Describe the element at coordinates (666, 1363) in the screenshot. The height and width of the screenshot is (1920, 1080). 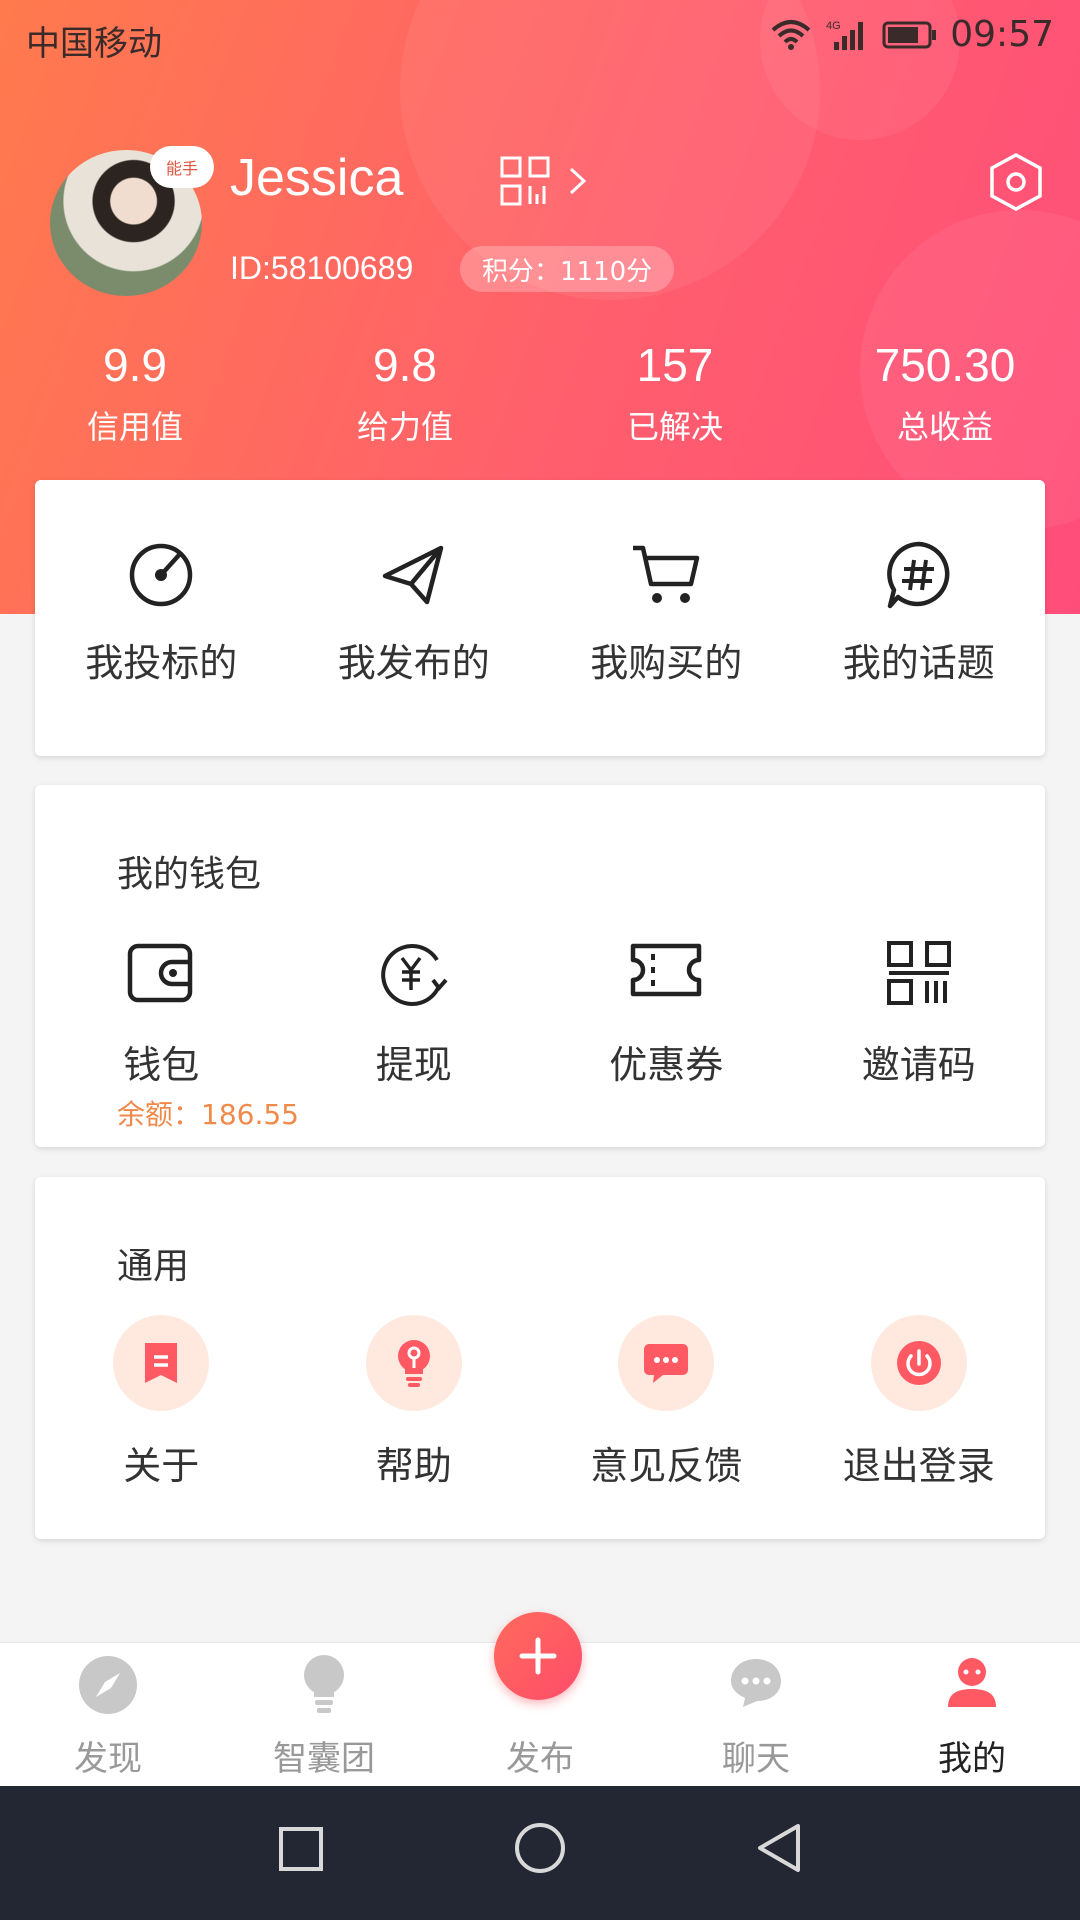
I see `chat-dots-icon` at that location.